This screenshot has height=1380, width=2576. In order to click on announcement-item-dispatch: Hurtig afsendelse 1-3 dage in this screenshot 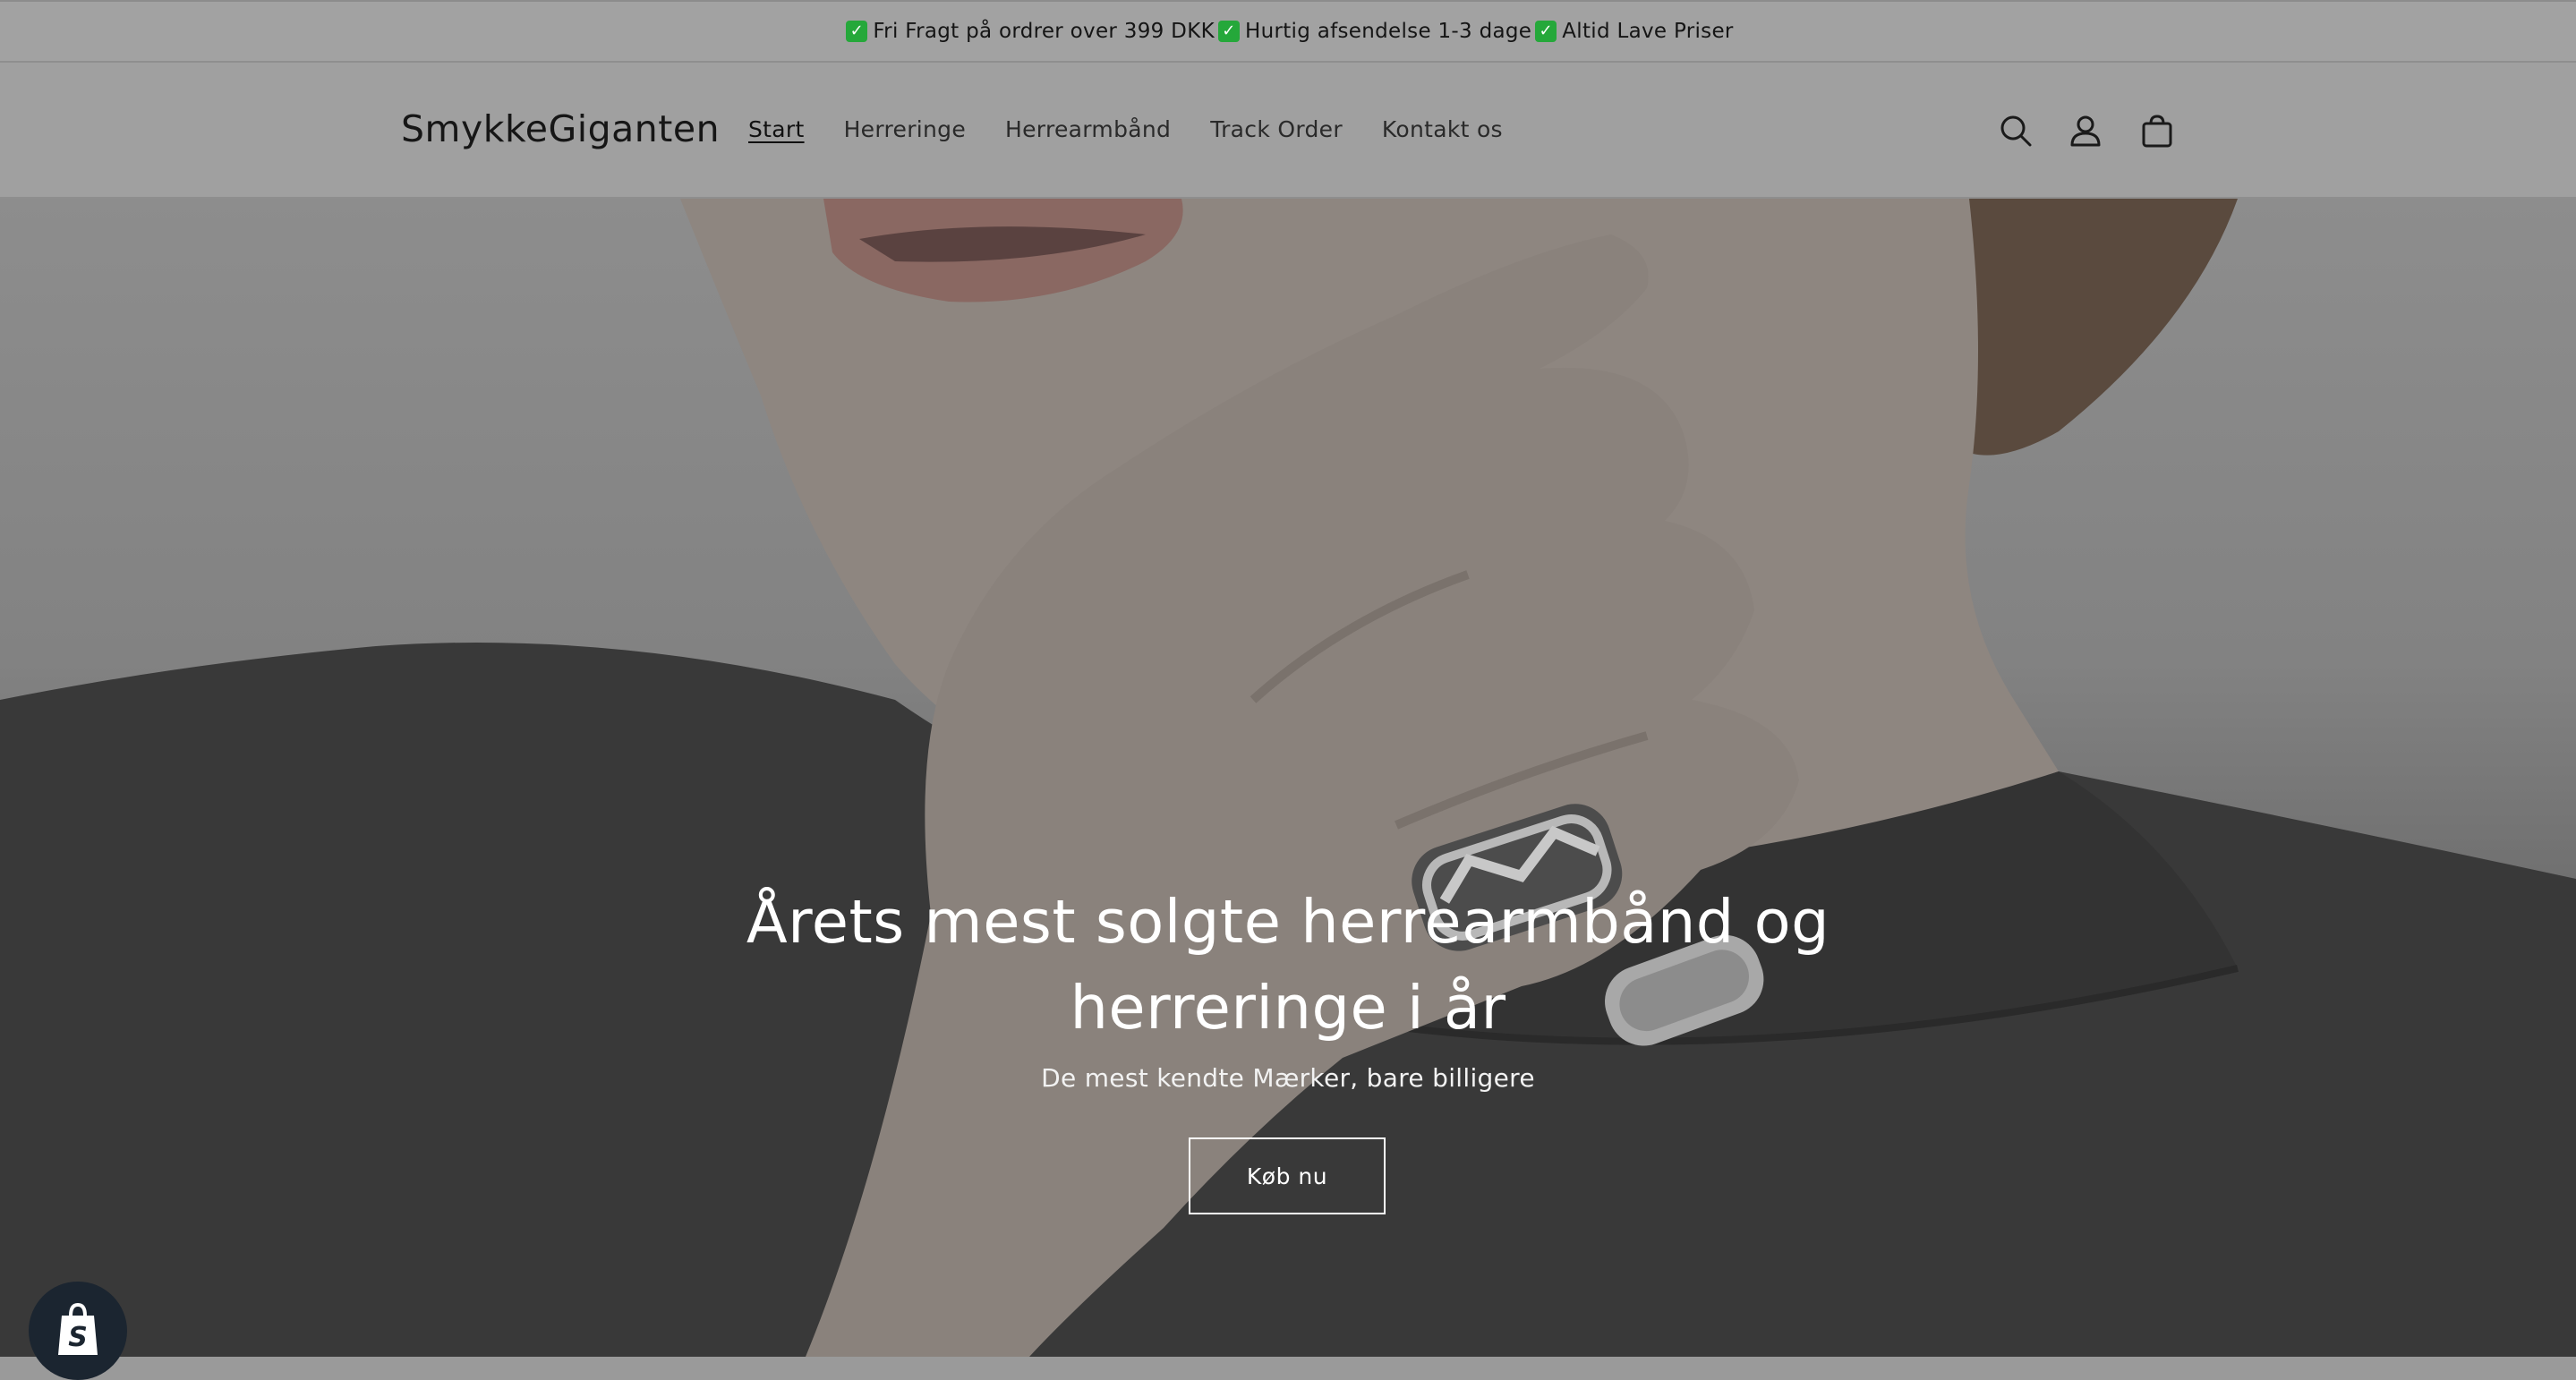, I will do `click(1388, 32)`.